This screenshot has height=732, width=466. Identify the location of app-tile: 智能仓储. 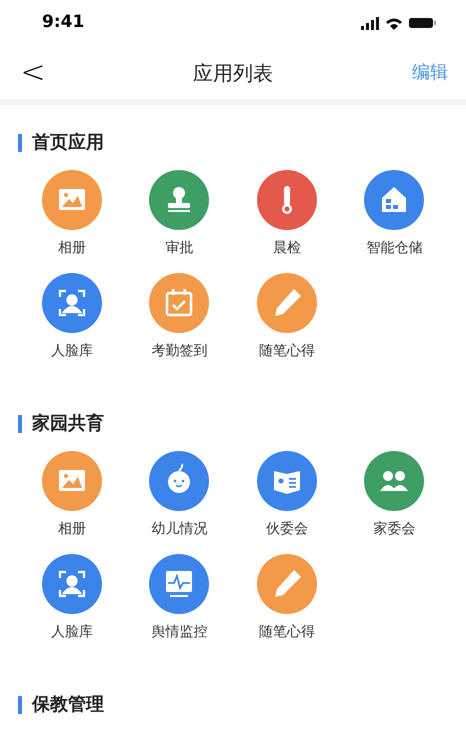
(394, 214).